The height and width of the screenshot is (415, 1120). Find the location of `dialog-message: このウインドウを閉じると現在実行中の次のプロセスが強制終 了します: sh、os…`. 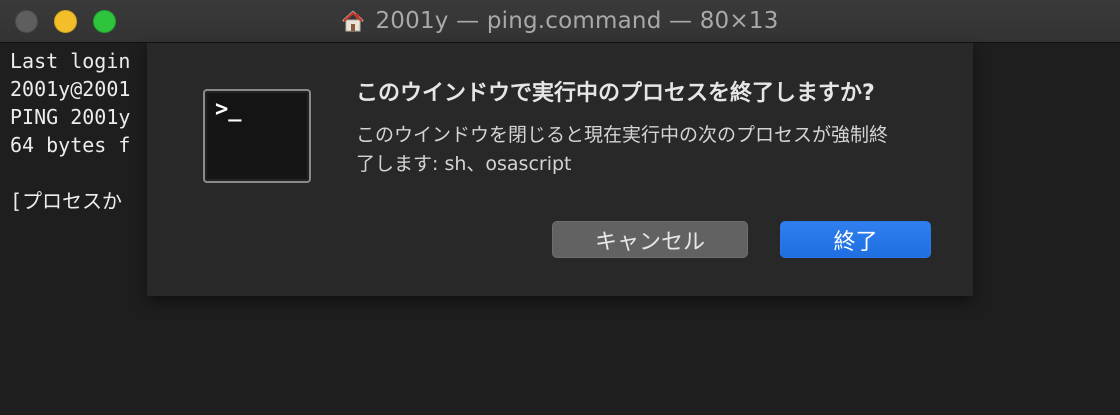

dialog-message: このウインドウを閉じると現在実行中の次のプロセスが強制終 了します: sh、os… is located at coordinates (646, 150).